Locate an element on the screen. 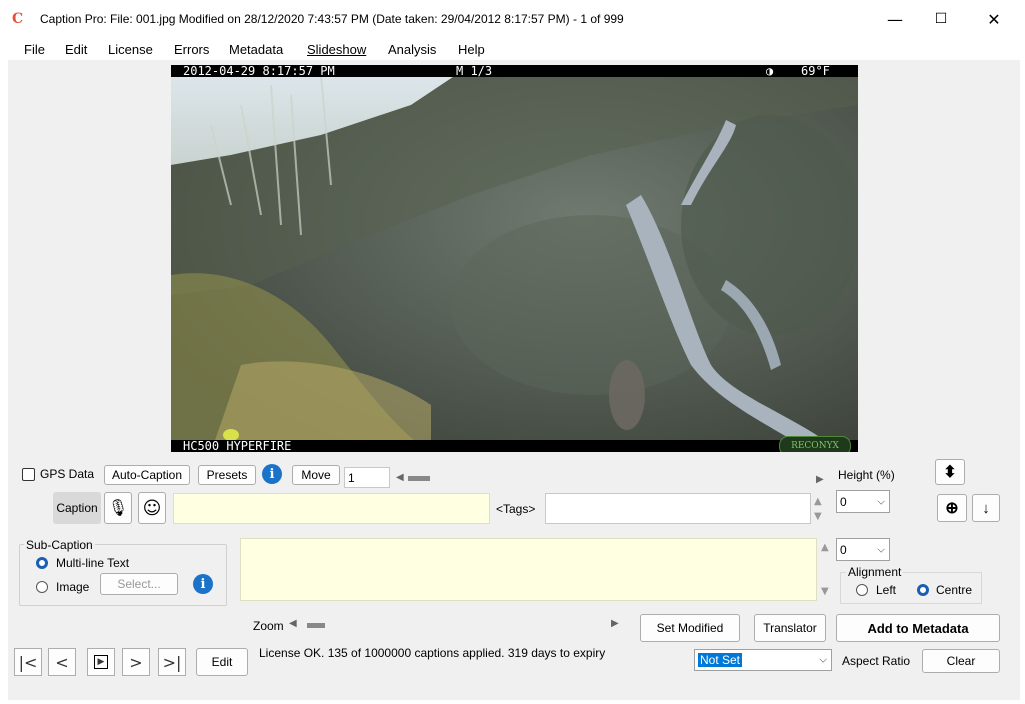 The height and width of the screenshot is (704, 1025). subcaption-group-label: Sub-Caption is located at coordinates (59, 545).